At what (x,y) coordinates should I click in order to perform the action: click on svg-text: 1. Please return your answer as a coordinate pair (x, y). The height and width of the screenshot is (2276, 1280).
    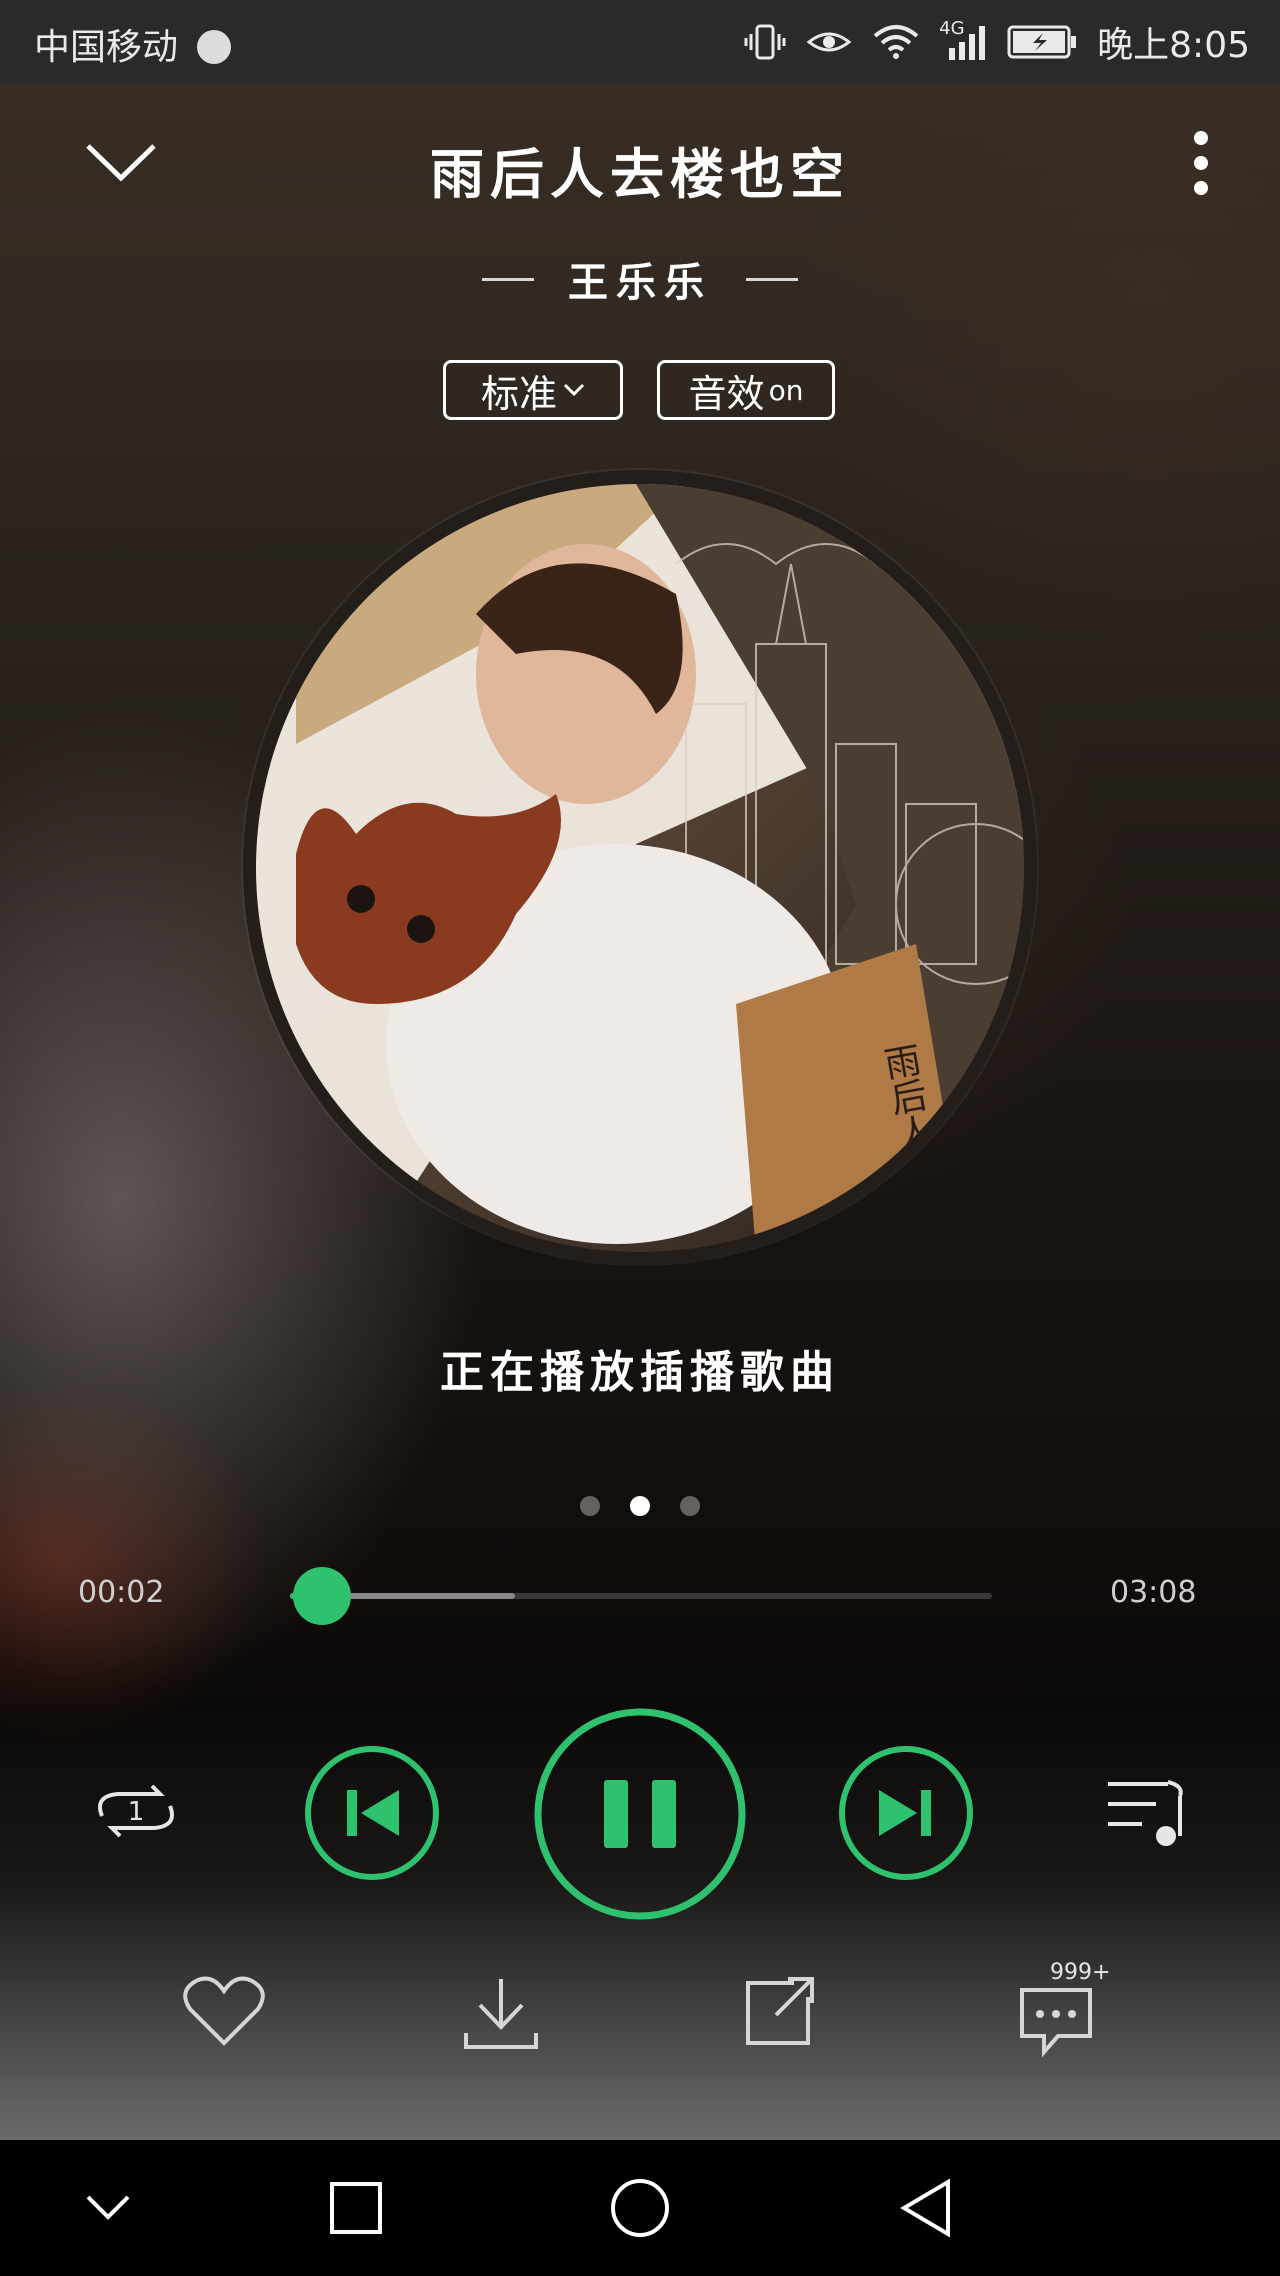
    Looking at the image, I should click on (136, 1812).